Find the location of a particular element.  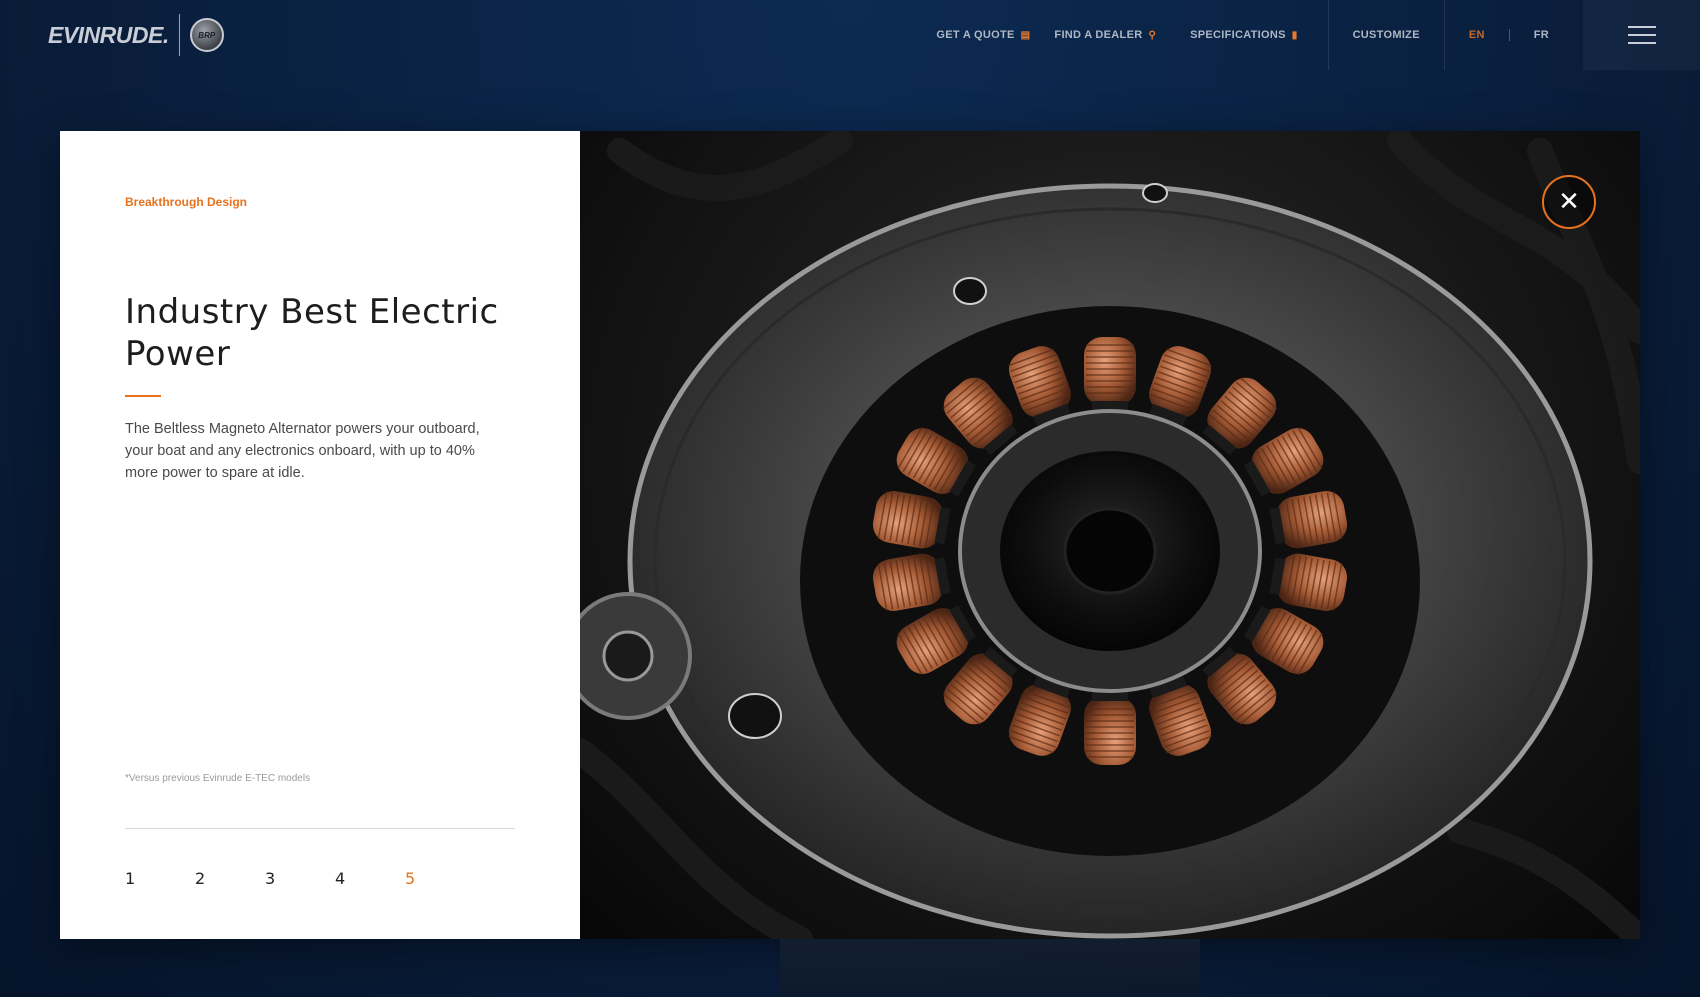

file-icon: ▮ is located at coordinates (1294, 35).